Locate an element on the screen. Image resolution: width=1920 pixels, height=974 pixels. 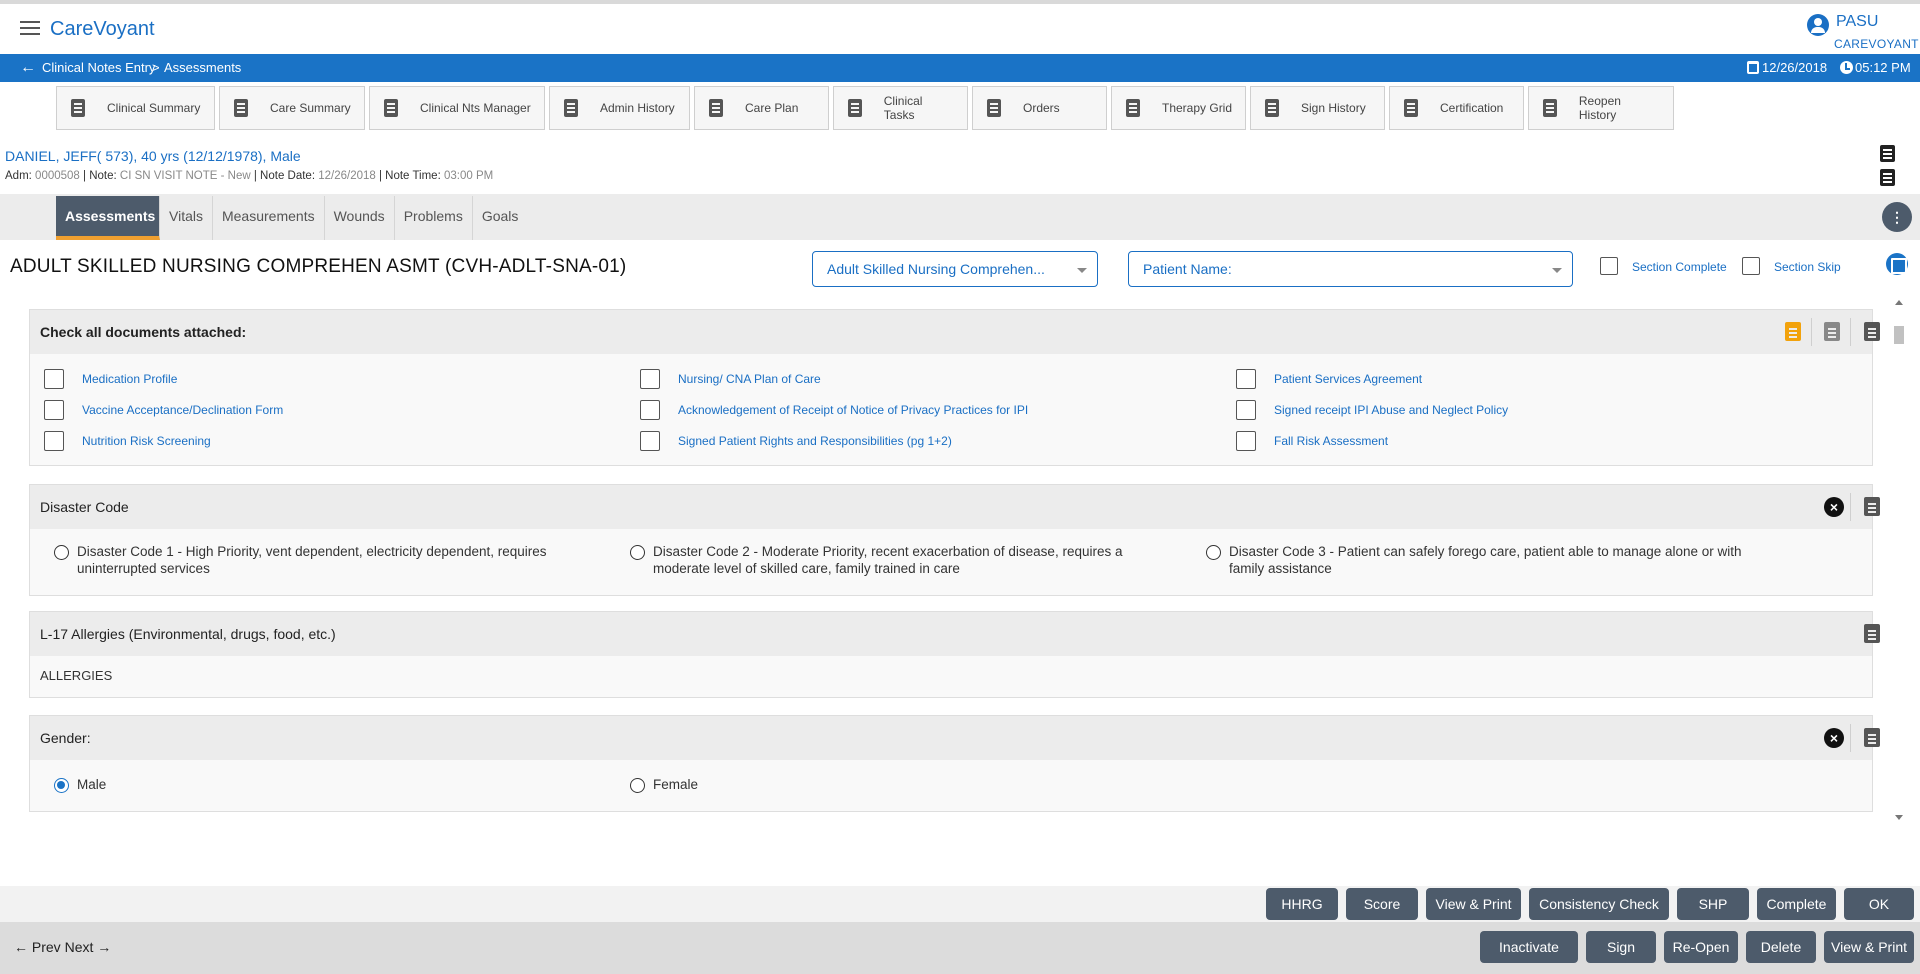
ok-button: OK is located at coordinates (1879, 904).